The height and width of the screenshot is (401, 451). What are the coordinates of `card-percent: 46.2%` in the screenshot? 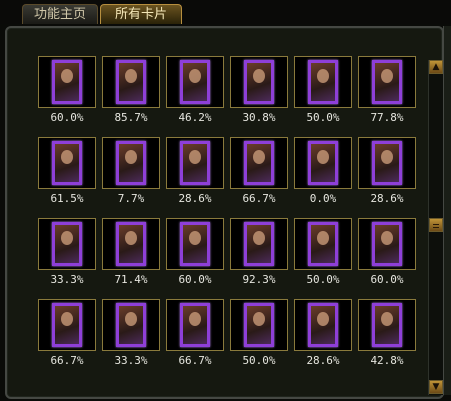 It's located at (195, 117).